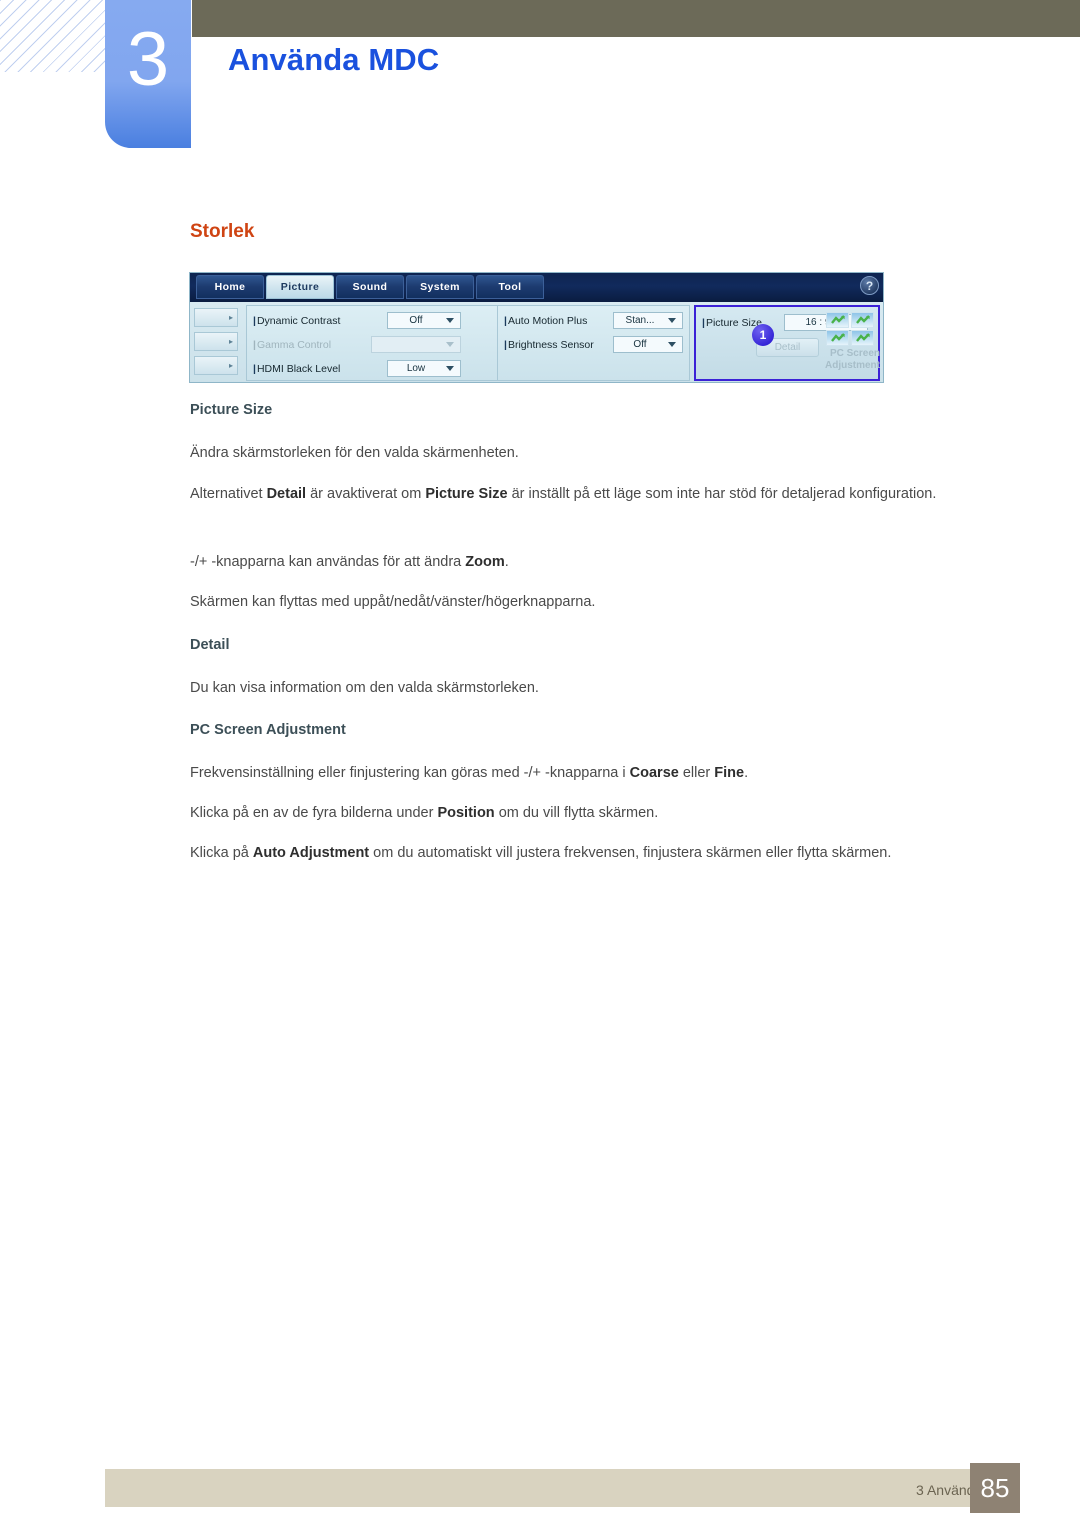  Describe the element at coordinates (311, 853) in the screenshot. I see `pcsa3-bold-auto-adjustment: Auto Adjustment` at that location.